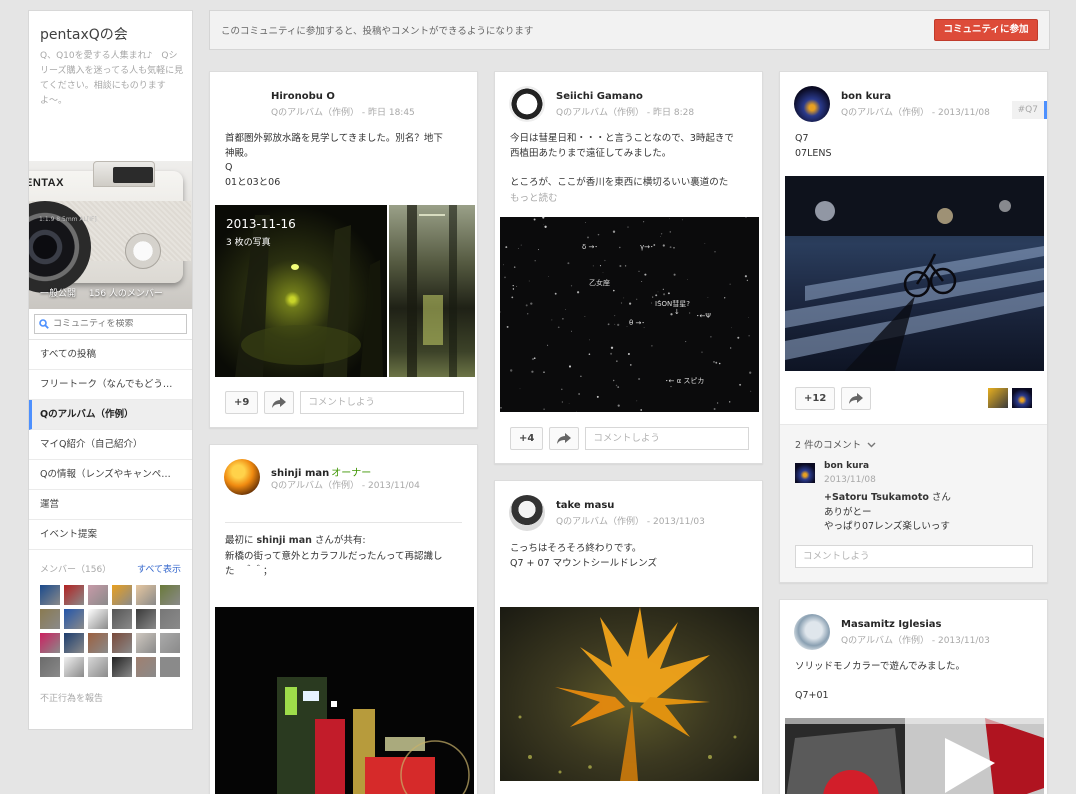 This screenshot has width=1076, height=794. Describe the element at coordinates (284, 540) in the screenshot. I see `original-author: shinji man` at that location.